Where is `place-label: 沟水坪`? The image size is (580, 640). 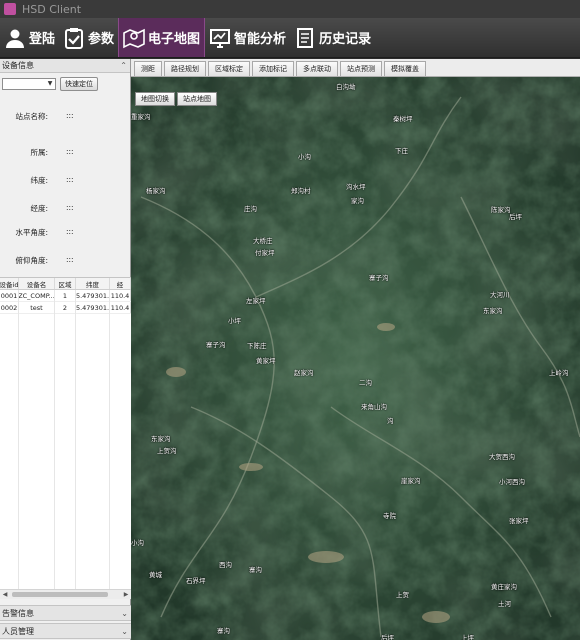 place-label: 沟水坪 is located at coordinates (356, 187).